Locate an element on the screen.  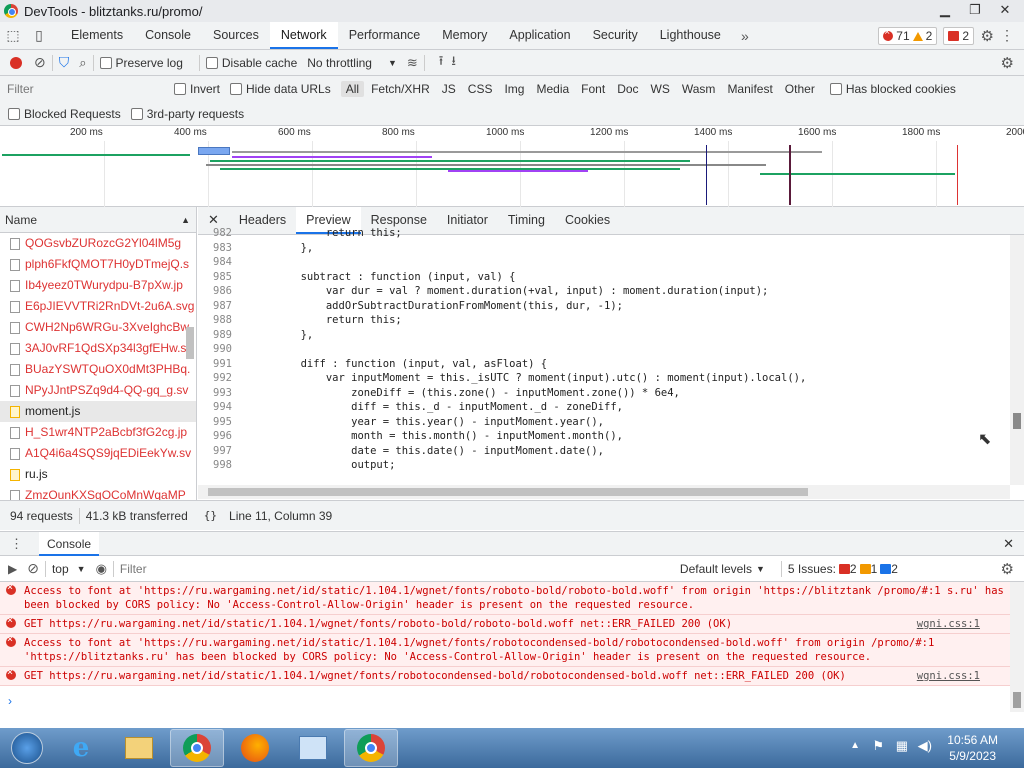
request-list-scrollbar is located at coordinates (190, 343).